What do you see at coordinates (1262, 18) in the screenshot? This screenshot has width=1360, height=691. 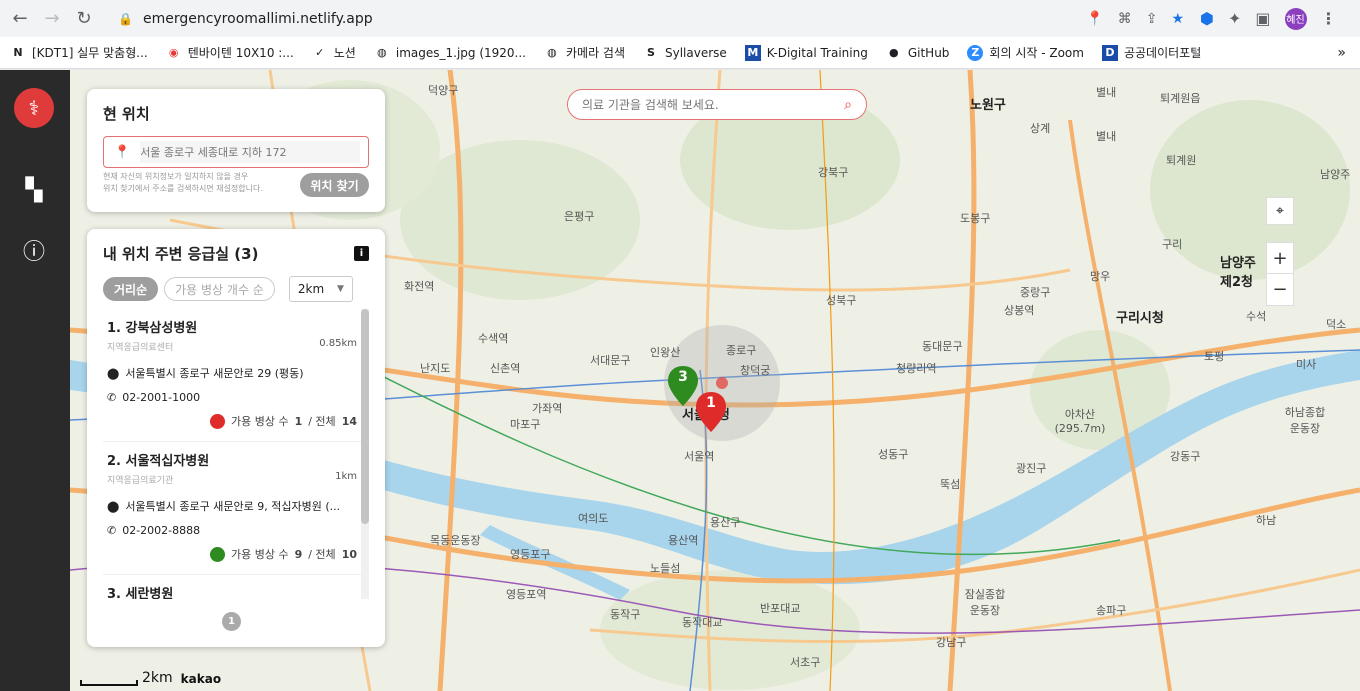 I see `side-panel-icon: ▣` at bounding box center [1262, 18].